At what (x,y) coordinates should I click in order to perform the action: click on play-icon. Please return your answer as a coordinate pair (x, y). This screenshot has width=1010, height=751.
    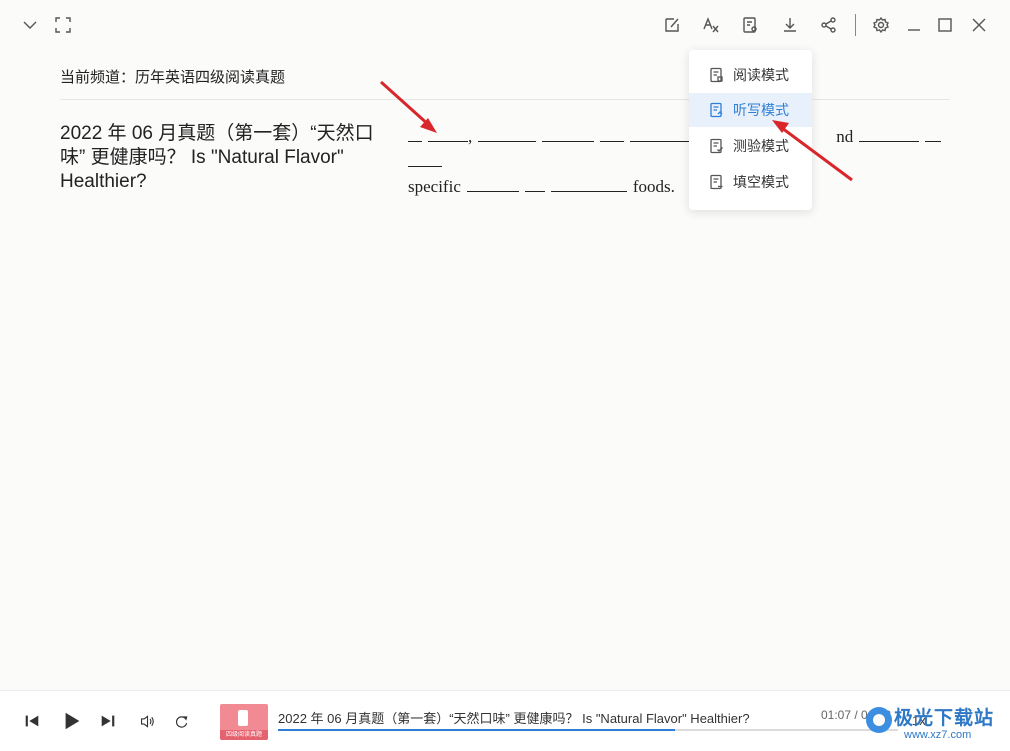
    Looking at the image, I should click on (72, 721).